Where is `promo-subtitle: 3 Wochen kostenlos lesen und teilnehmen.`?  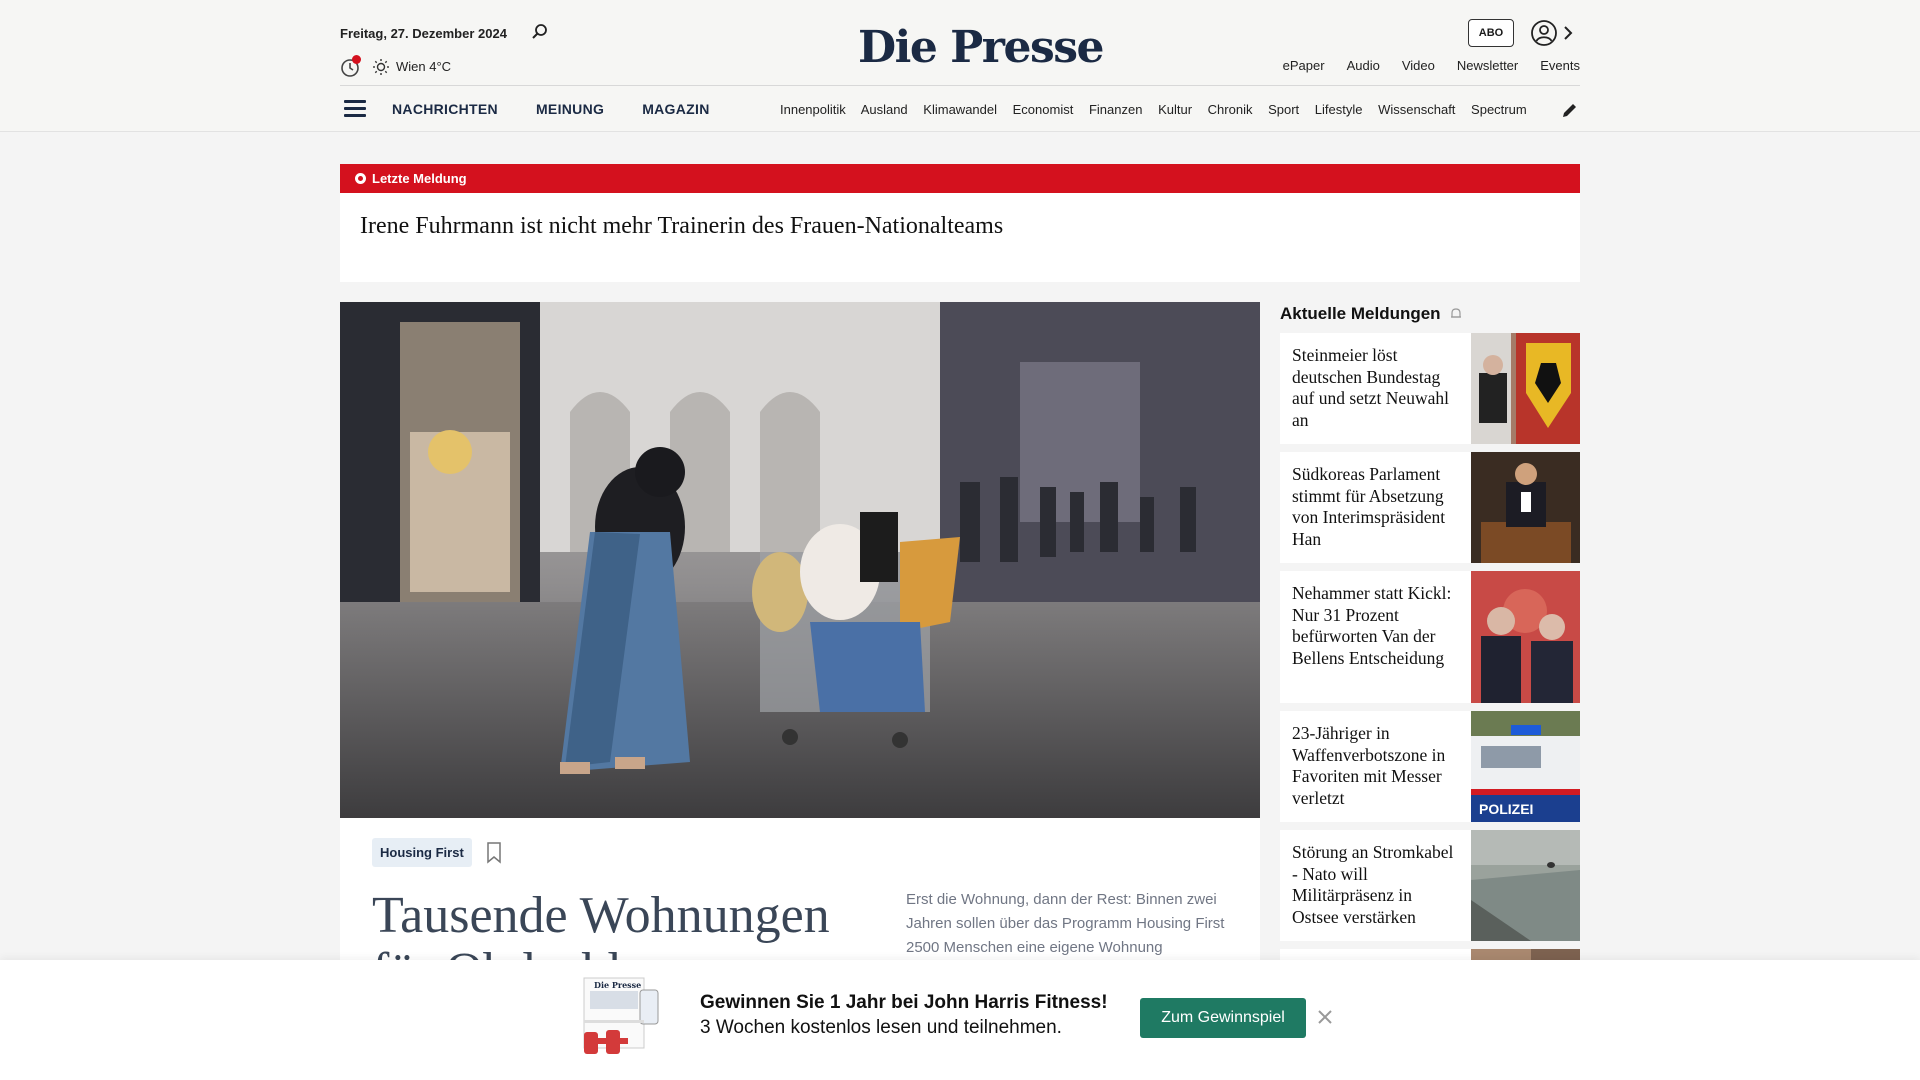
promo-subtitle: 3 Wochen kostenlos lesen und teilnehmen. is located at coordinates (881, 1027).